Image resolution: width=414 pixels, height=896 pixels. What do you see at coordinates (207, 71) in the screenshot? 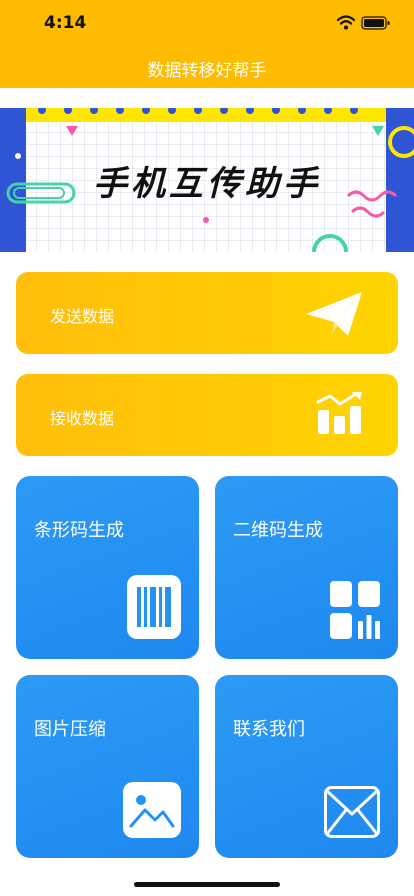
I see `page-title: 数据转移好帮手` at bounding box center [207, 71].